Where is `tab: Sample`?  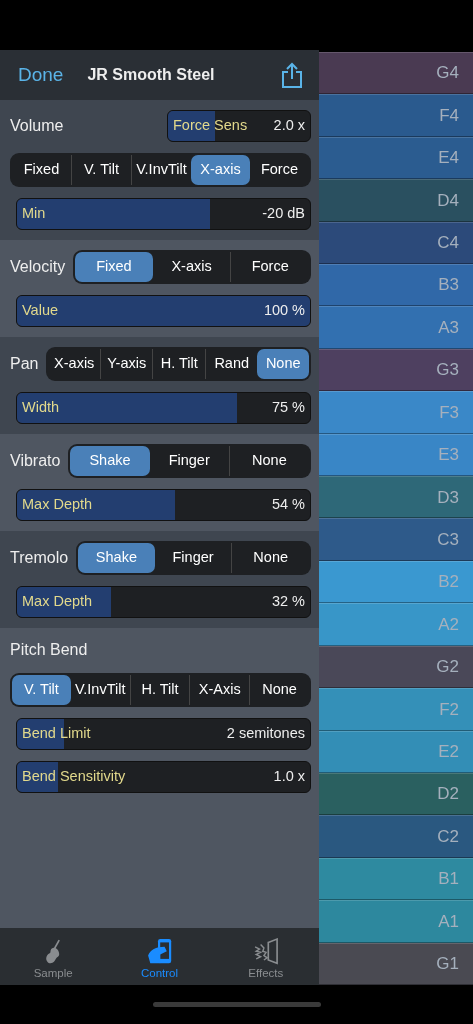 tab: Sample is located at coordinates (53, 956).